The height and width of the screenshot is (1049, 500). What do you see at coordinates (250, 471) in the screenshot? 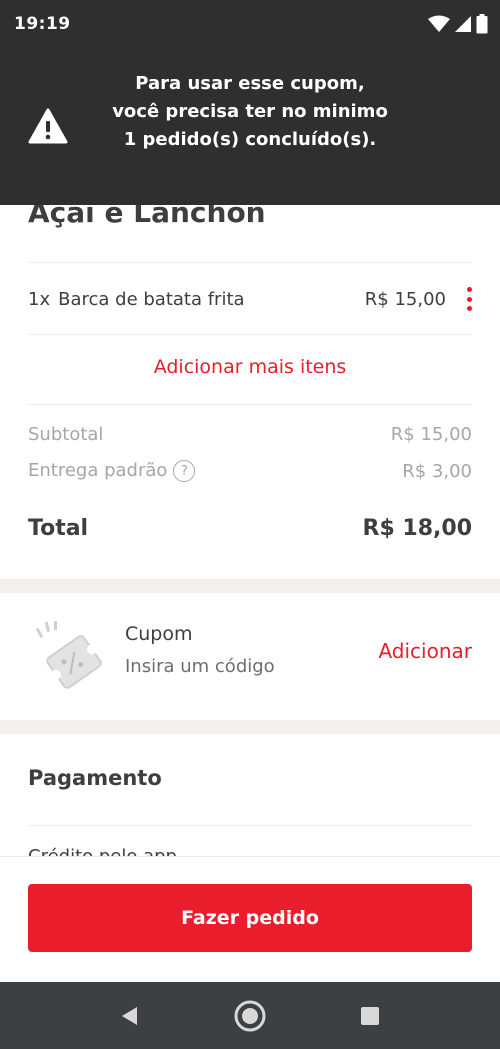
I see `delivery-row: Entrega padrão? R$ 3,00` at bounding box center [250, 471].